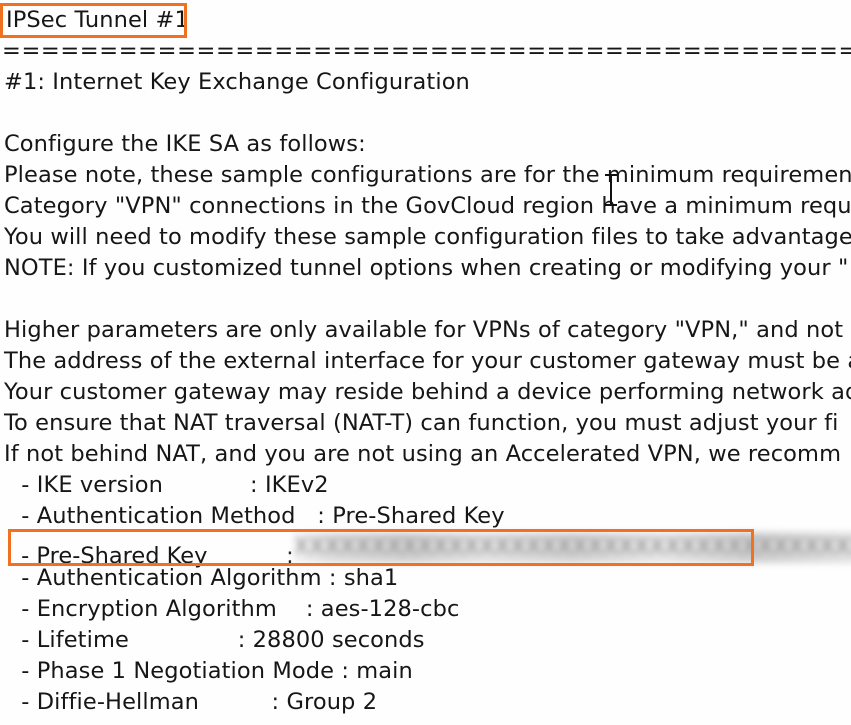 This screenshot has width=851, height=725. Describe the element at coordinates (196, 702) in the screenshot. I see `param-row-diffie-hellman: - Diffie-Hellman : Group 2` at that location.